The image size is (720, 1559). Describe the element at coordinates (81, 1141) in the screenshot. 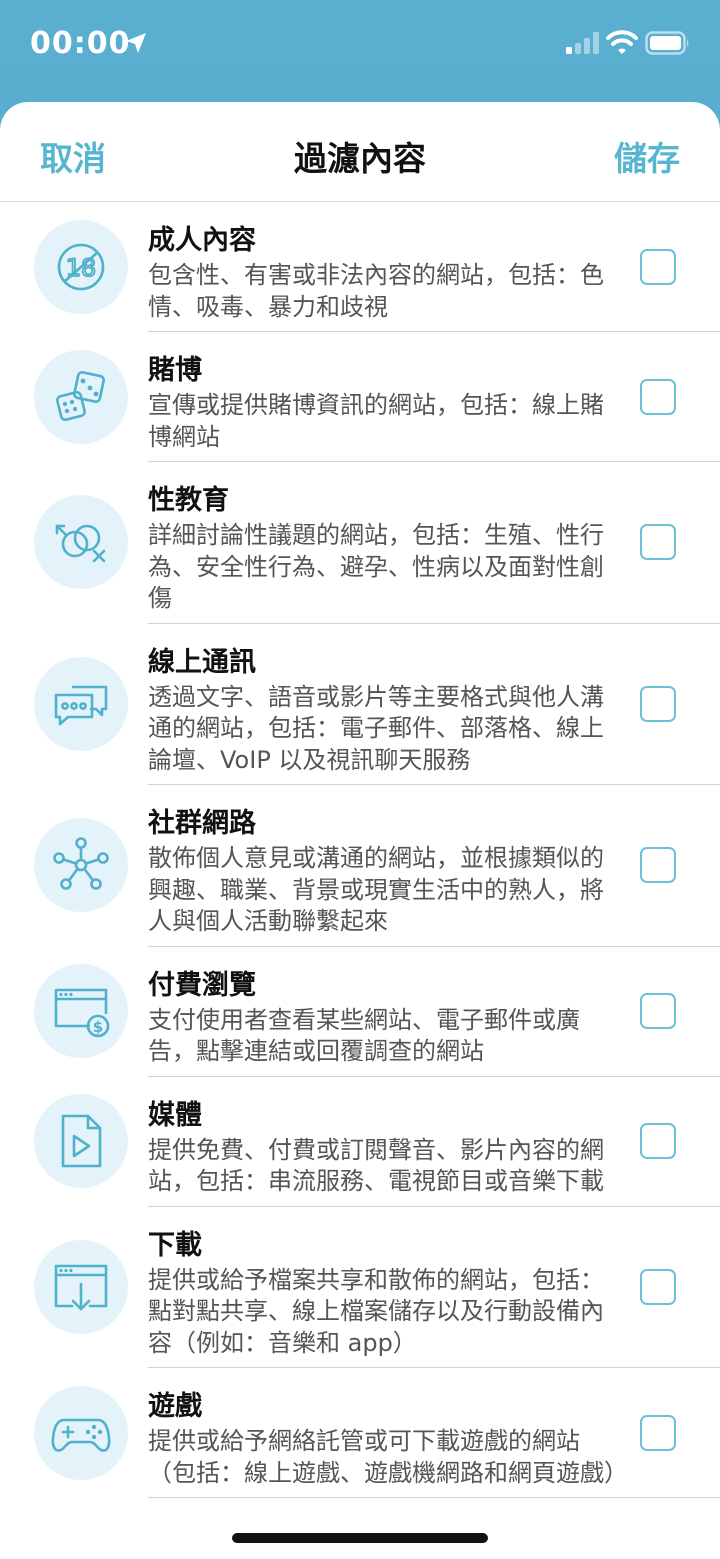

I see `media-file-play-icon` at that location.